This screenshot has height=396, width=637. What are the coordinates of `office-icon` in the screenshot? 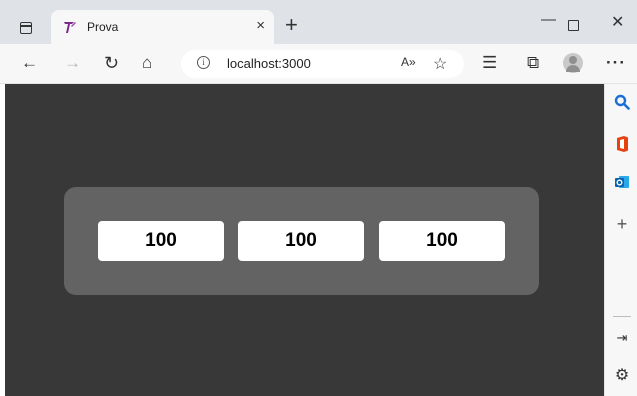 It's located at (622, 146).